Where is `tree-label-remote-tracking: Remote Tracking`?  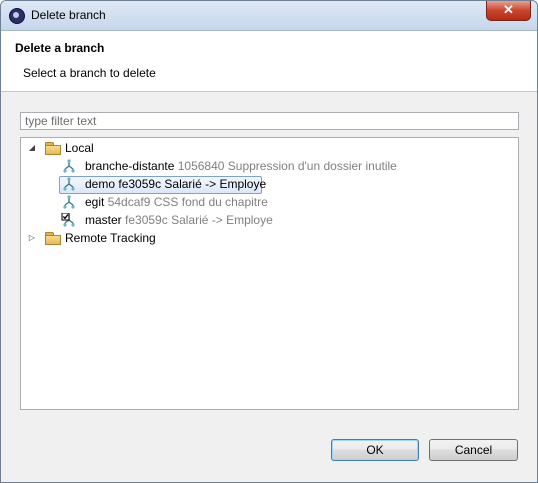
tree-label-remote-tracking: Remote Tracking is located at coordinates (110, 238).